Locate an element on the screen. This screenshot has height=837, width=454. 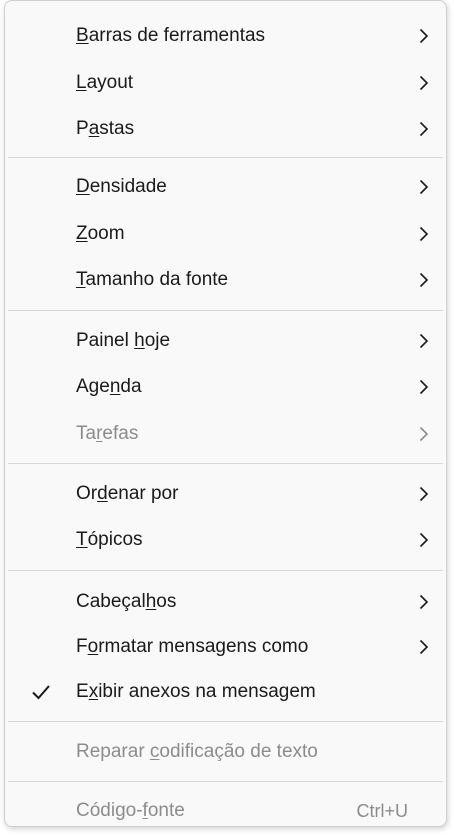
menu-item-label: Ordenar por is located at coordinates (127, 493).